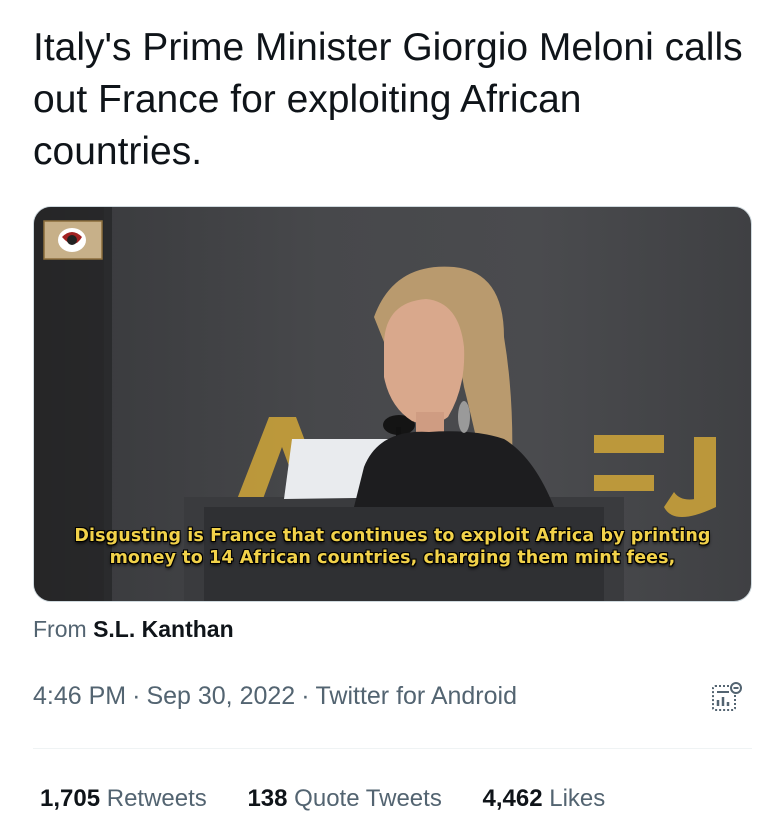 The width and height of the screenshot is (784, 839). Describe the element at coordinates (60, 629) in the screenshot. I see `source-prefix: From` at that location.